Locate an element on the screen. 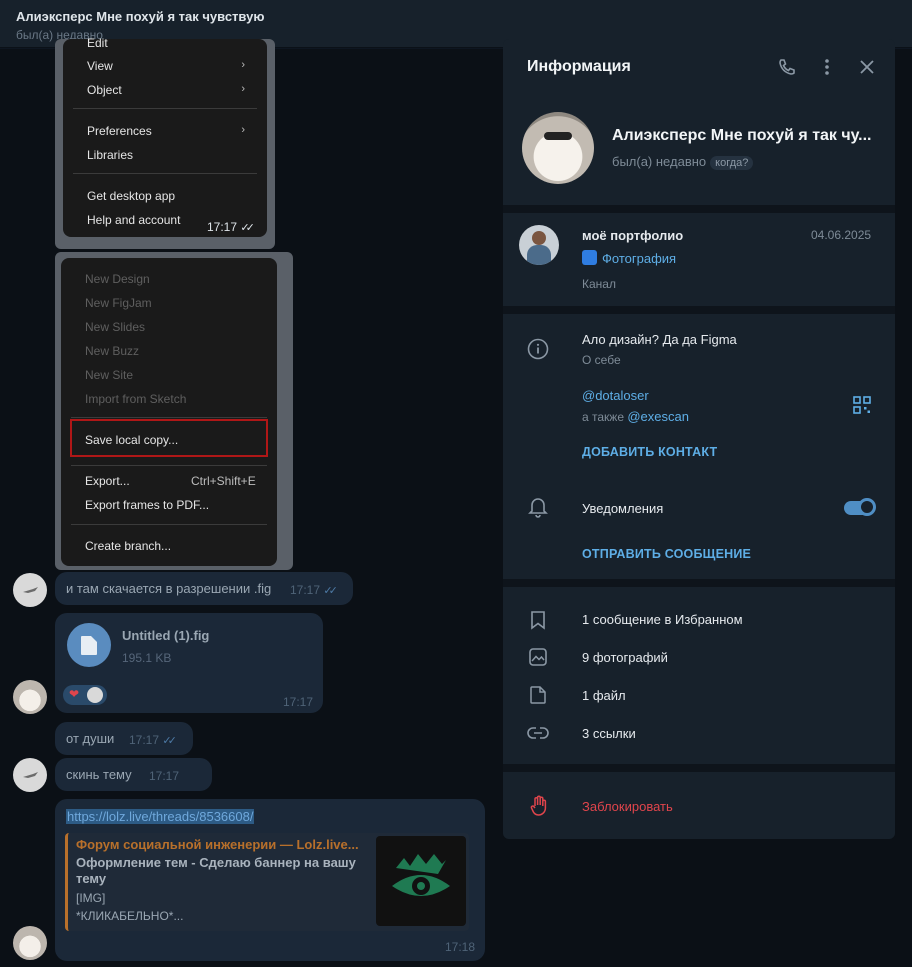 The image size is (912, 967). phone-icon is located at coordinates (787, 69).